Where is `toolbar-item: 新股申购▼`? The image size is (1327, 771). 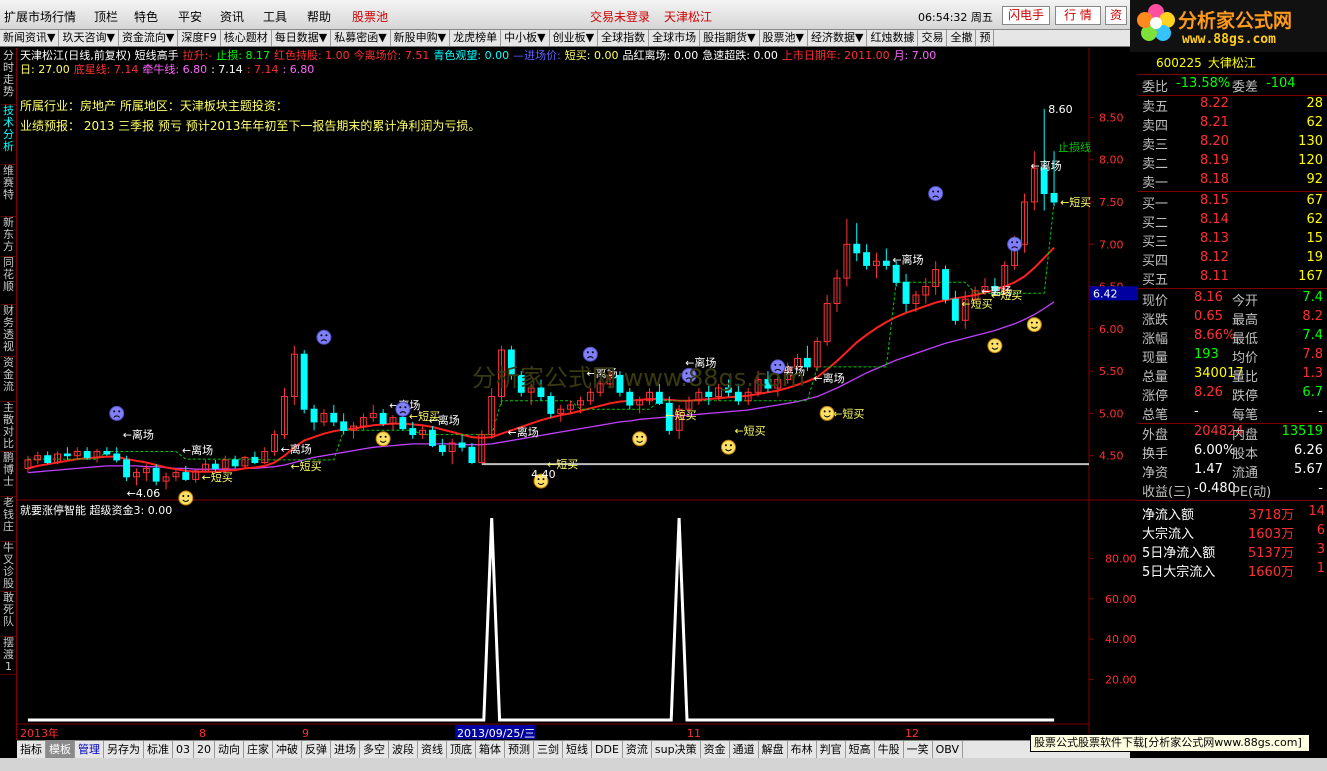
toolbar-item: 新股申购▼ is located at coordinates (421, 38).